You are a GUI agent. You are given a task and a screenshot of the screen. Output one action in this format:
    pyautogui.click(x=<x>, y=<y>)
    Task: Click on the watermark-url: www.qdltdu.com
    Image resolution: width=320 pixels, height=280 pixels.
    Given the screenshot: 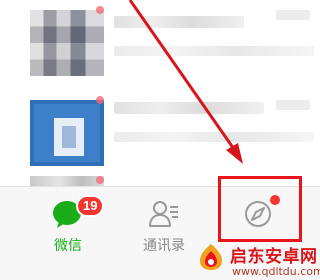 What is the action you would take?
    pyautogui.click(x=276, y=271)
    